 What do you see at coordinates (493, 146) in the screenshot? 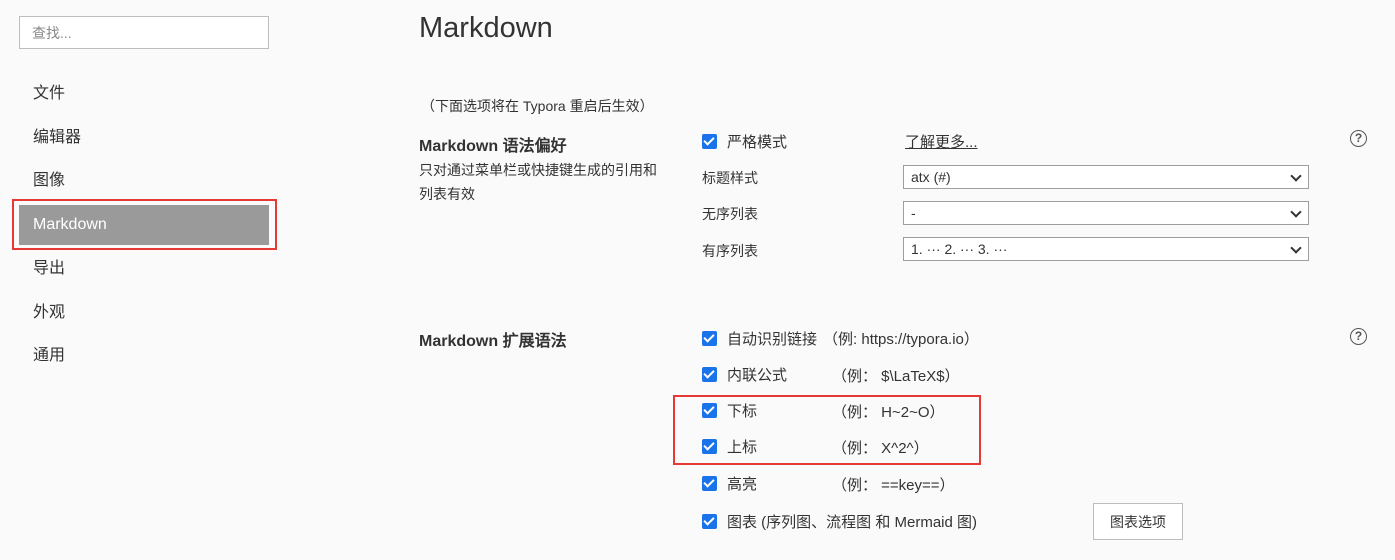
I see `section-title-syntax-pref: Markdown 语法偏好` at bounding box center [493, 146].